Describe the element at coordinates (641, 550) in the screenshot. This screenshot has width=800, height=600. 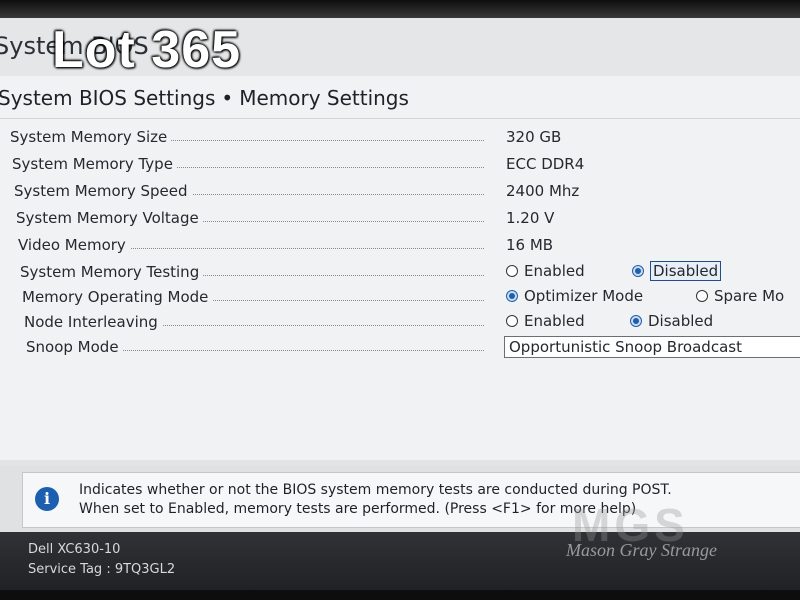
I see `watermark-text: Mason Gray Strange` at that location.